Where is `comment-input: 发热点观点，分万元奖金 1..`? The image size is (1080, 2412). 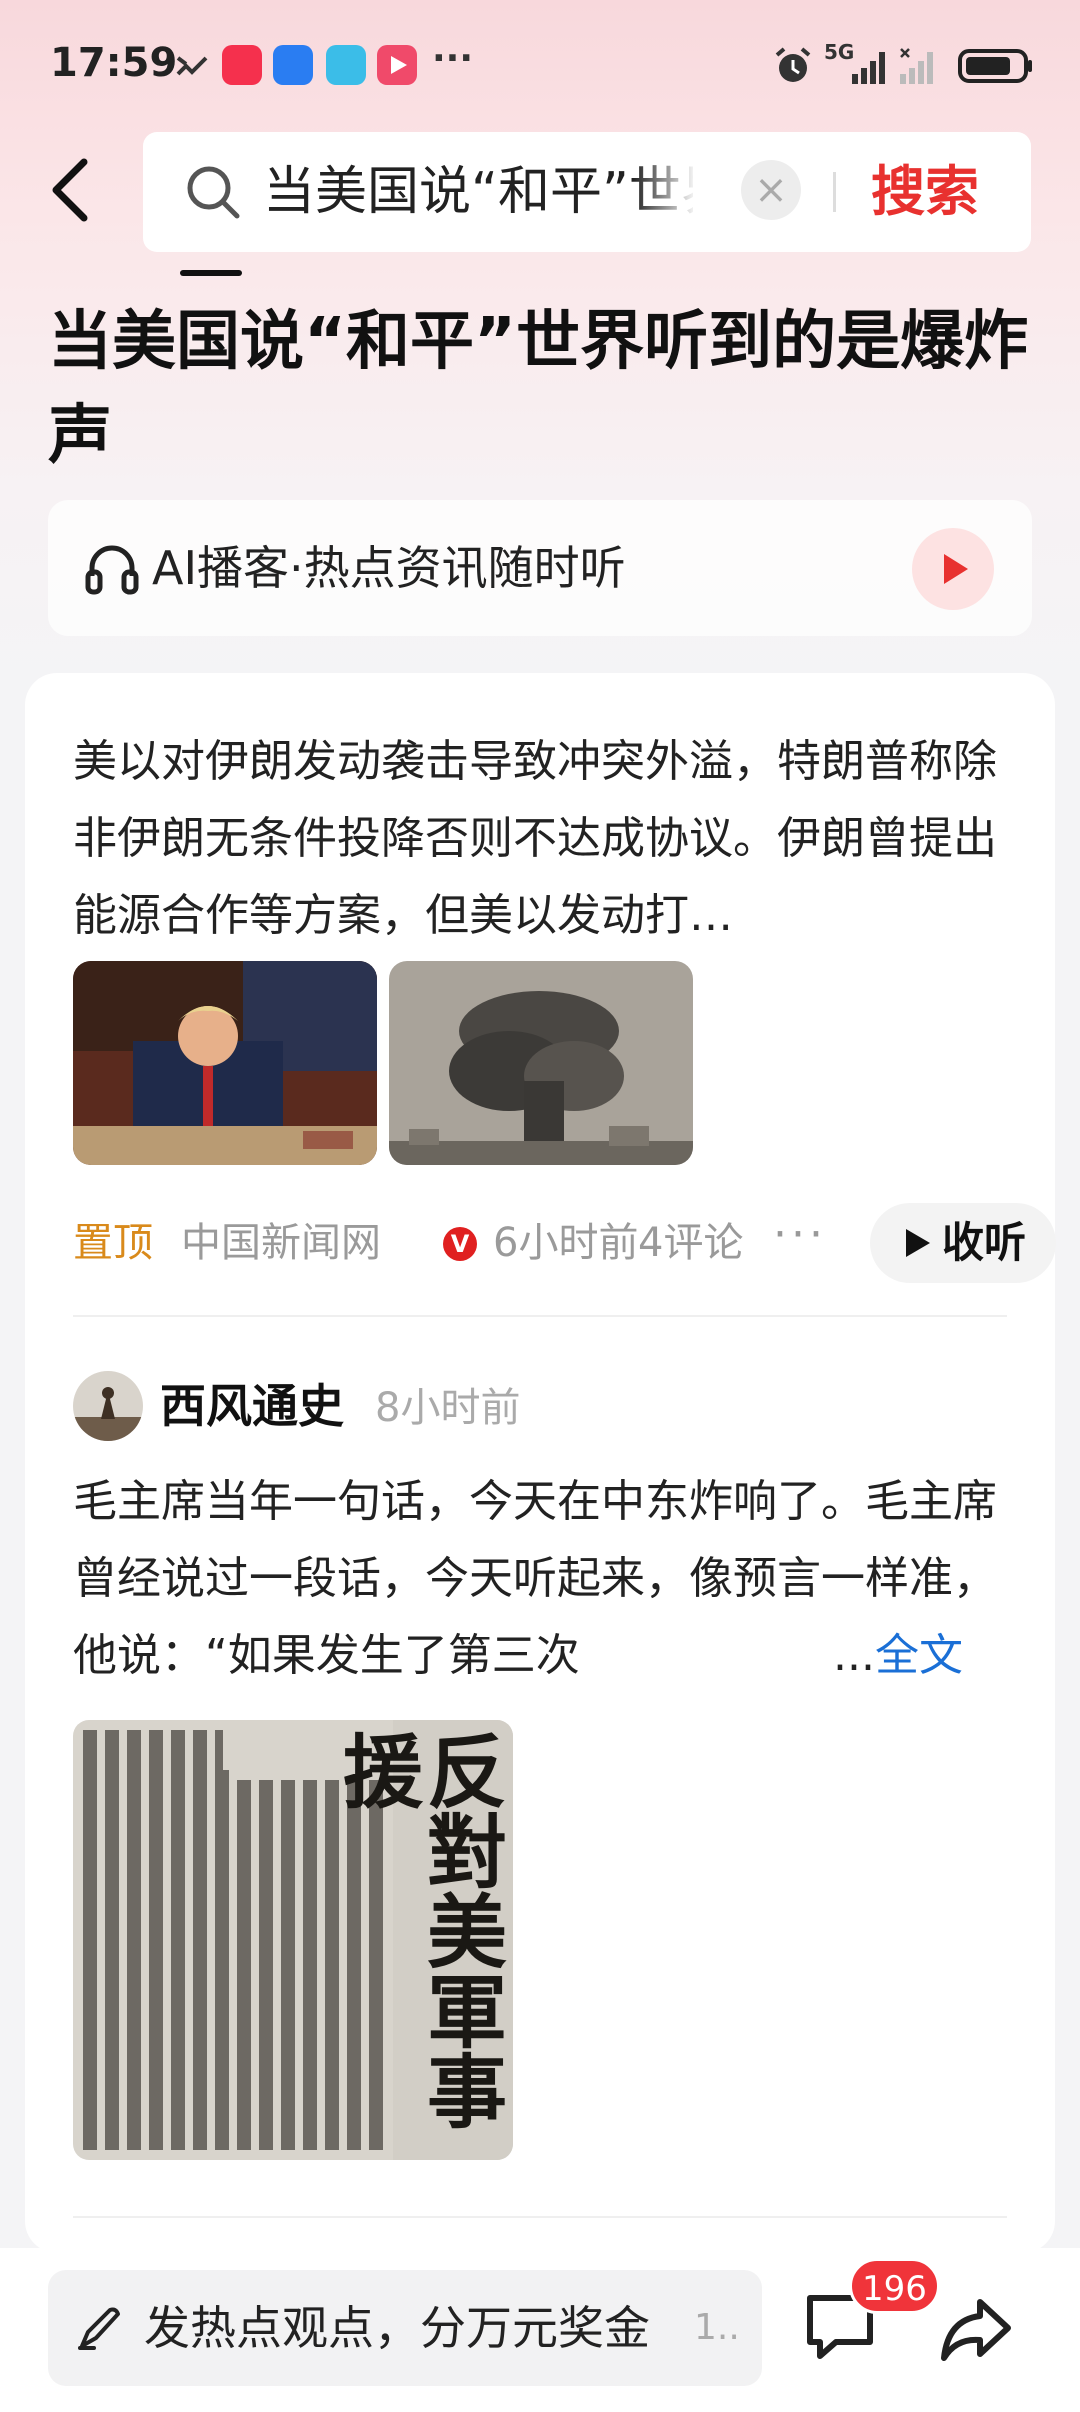
comment-input: 发热点观点，分万元奖金 1.. is located at coordinates (405, 2328).